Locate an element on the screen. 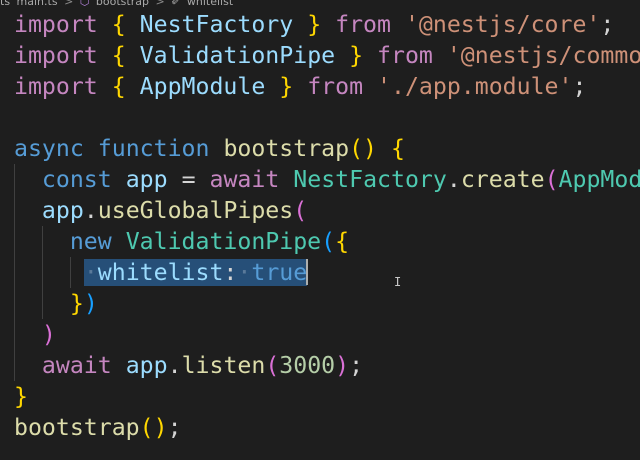  module-string: '@nestjs/core' is located at coordinates (502, 24).